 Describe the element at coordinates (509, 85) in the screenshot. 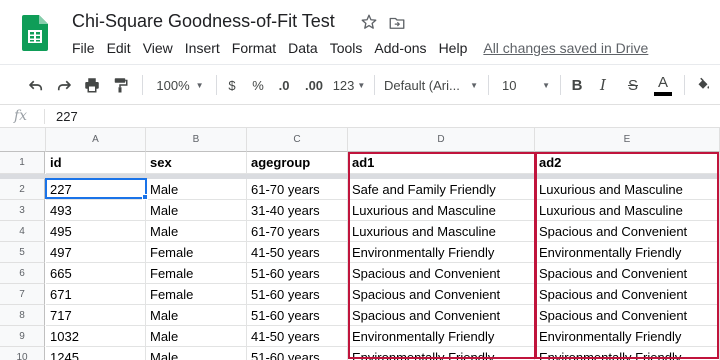

I see `font-size-value: 10` at that location.